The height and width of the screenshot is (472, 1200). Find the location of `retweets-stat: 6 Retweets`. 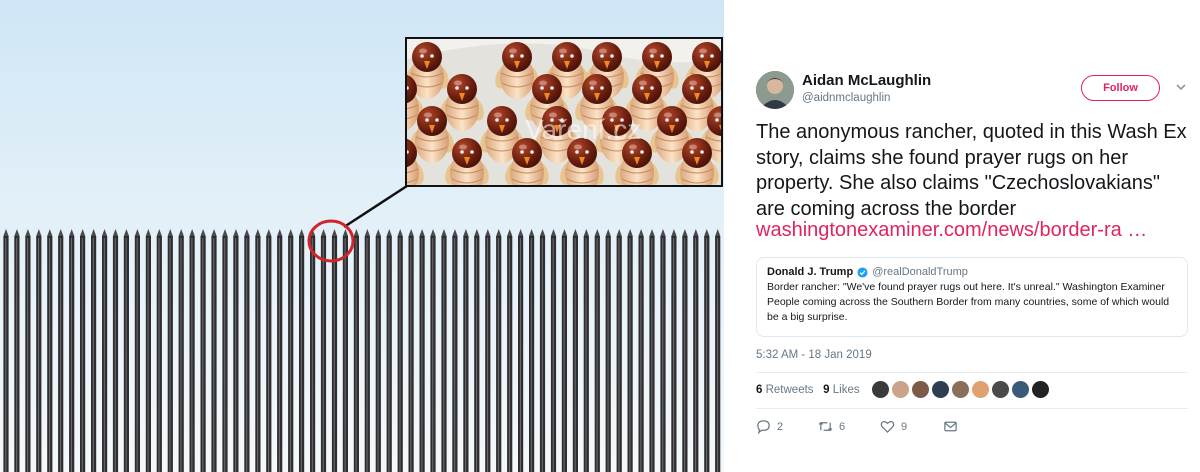

retweets-stat: 6 Retweets is located at coordinates (785, 390).